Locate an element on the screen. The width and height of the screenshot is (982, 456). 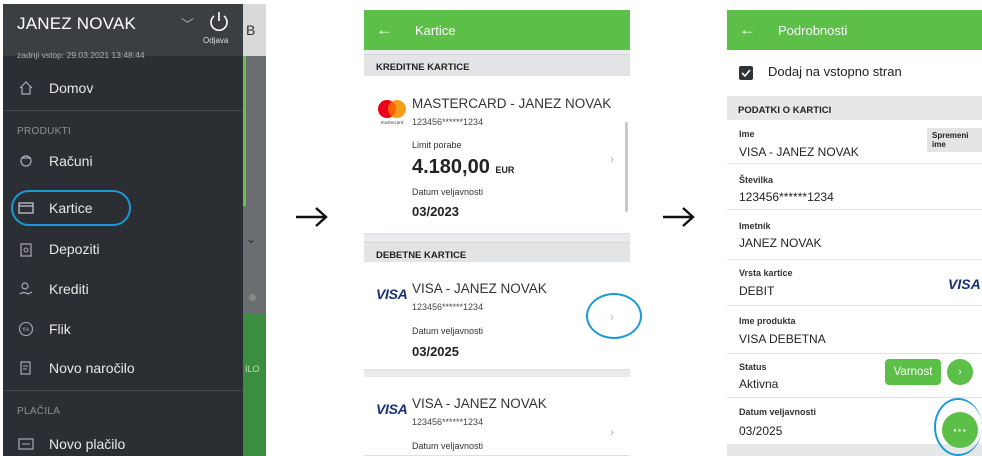
last-login: zadnji vstop: 29.03.2021 13:48:44 is located at coordinates (81, 55).